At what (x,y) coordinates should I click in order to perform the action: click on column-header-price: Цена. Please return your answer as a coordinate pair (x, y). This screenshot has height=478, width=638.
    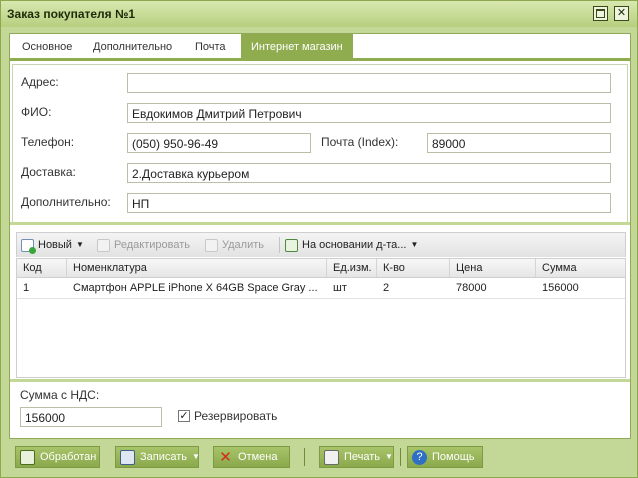
    Looking at the image, I should click on (493, 268).